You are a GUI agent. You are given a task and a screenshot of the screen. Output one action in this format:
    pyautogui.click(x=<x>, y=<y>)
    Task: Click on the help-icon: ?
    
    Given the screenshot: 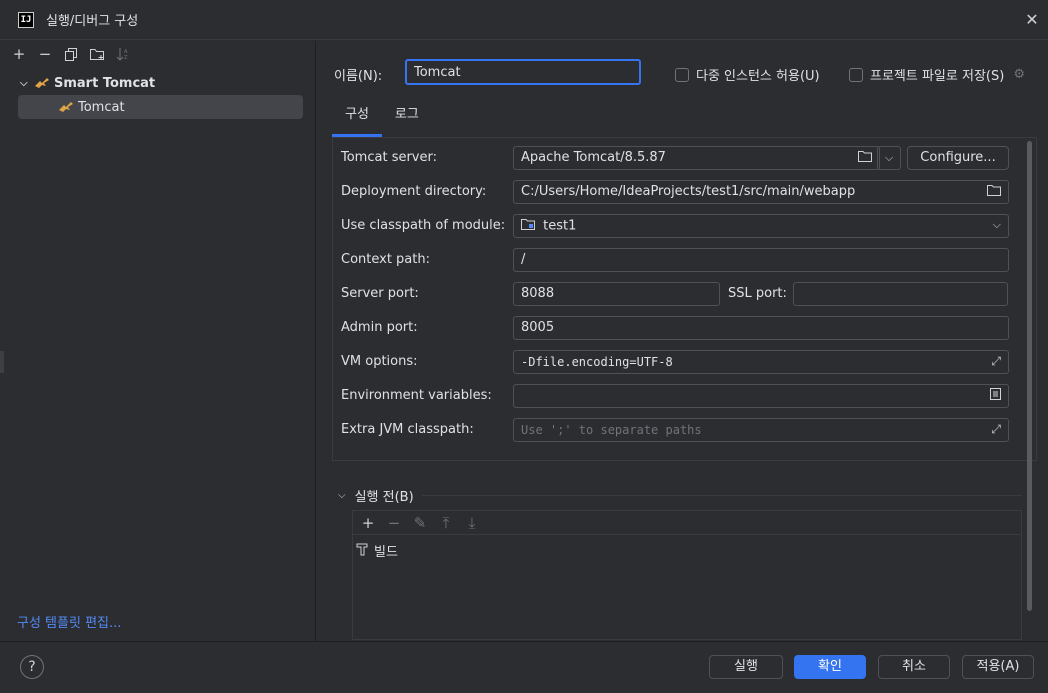 What is the action you would take?
    pyautogui.click(x=32, y=667)
    